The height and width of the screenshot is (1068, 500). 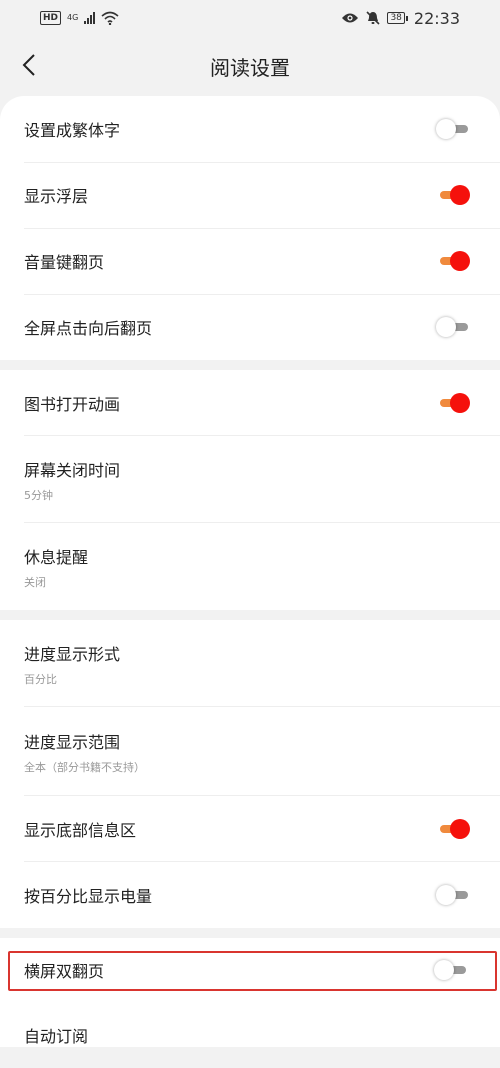 What do you see at coordinates (250, 829) in the screenshot?
I see `setting-row-bottom-info: 显示底部信息区` at bounding box center [250, 829].